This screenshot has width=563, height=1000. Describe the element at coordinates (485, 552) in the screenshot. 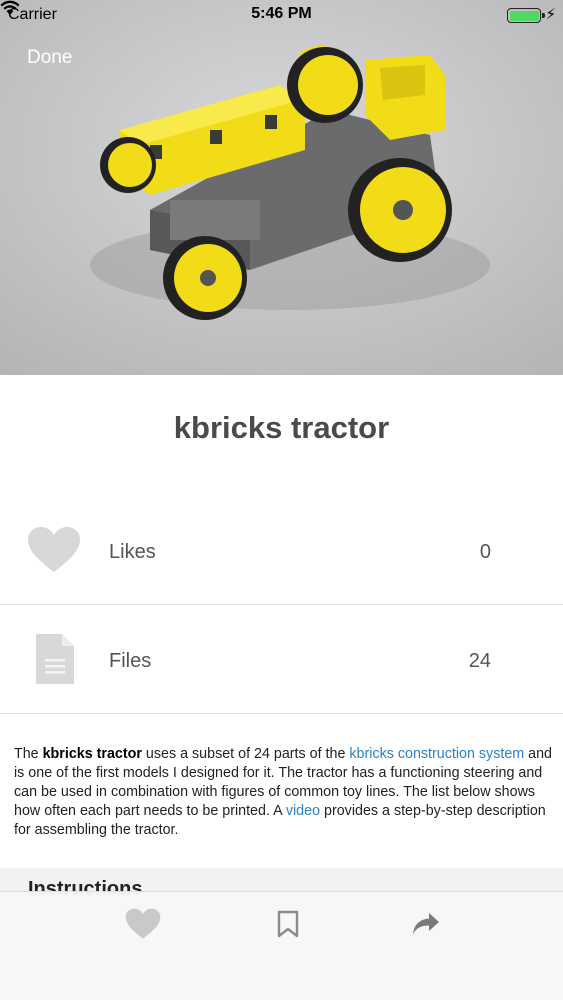

I see `likes-count: 0` at that location.